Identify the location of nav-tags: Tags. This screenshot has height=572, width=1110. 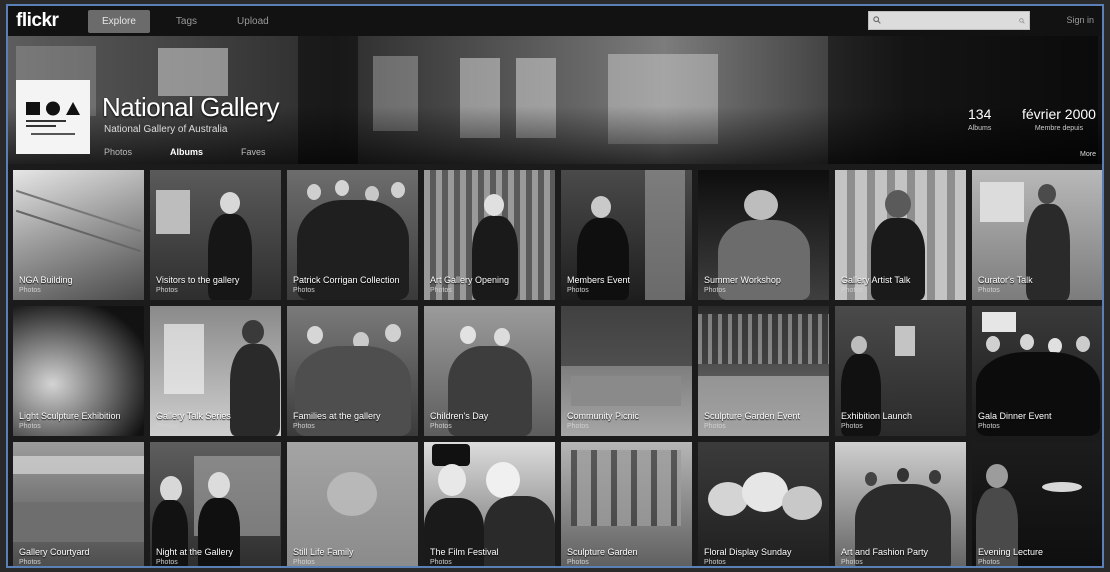
(186, 21).